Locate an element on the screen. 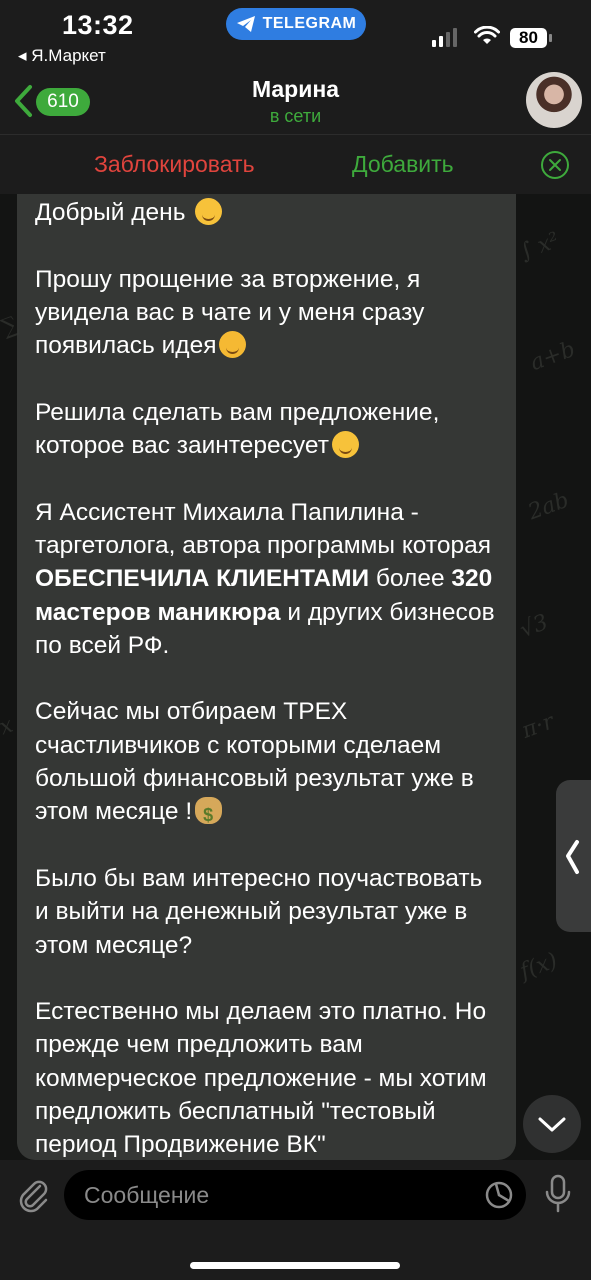  cellular-signal-icon is located at coordinates (444, 37).